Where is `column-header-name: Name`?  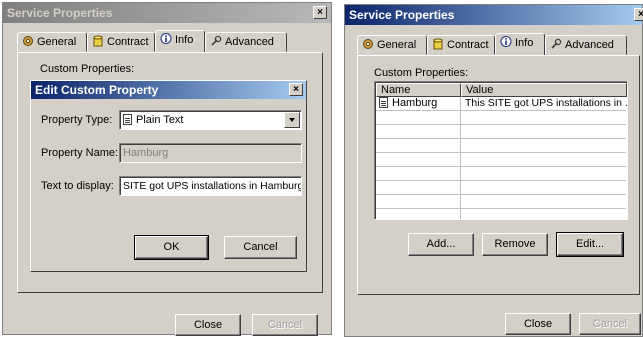 column-header-name: Name is located at coordinates (418, 90).